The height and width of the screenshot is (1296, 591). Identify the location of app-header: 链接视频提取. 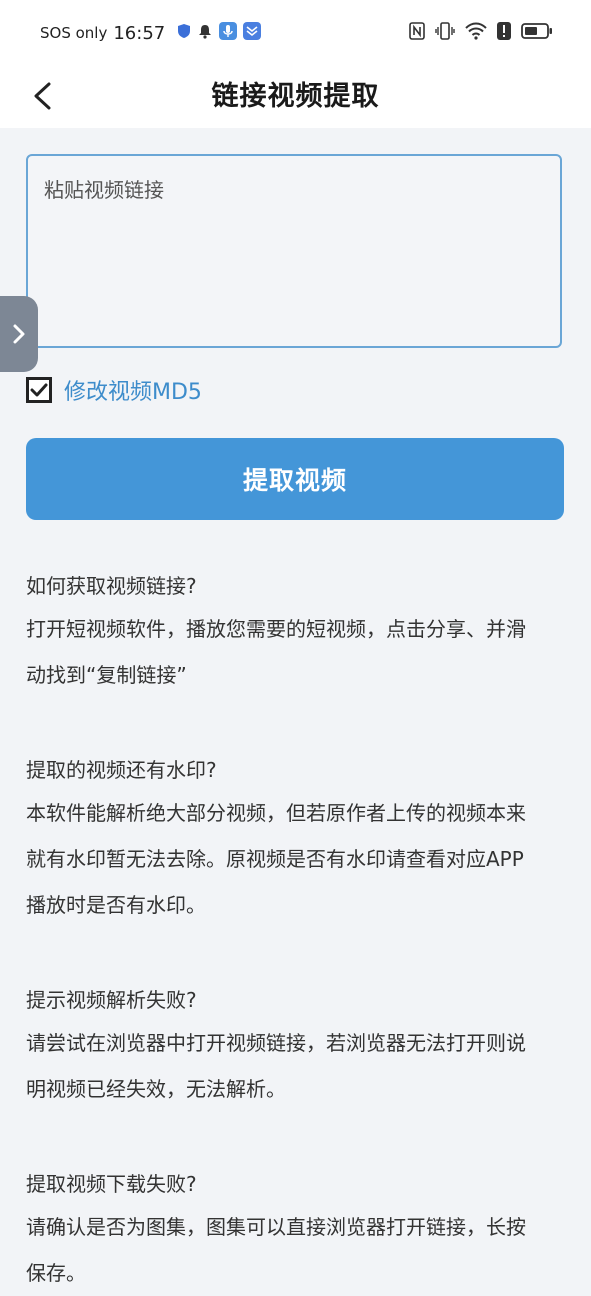
(295, 96).